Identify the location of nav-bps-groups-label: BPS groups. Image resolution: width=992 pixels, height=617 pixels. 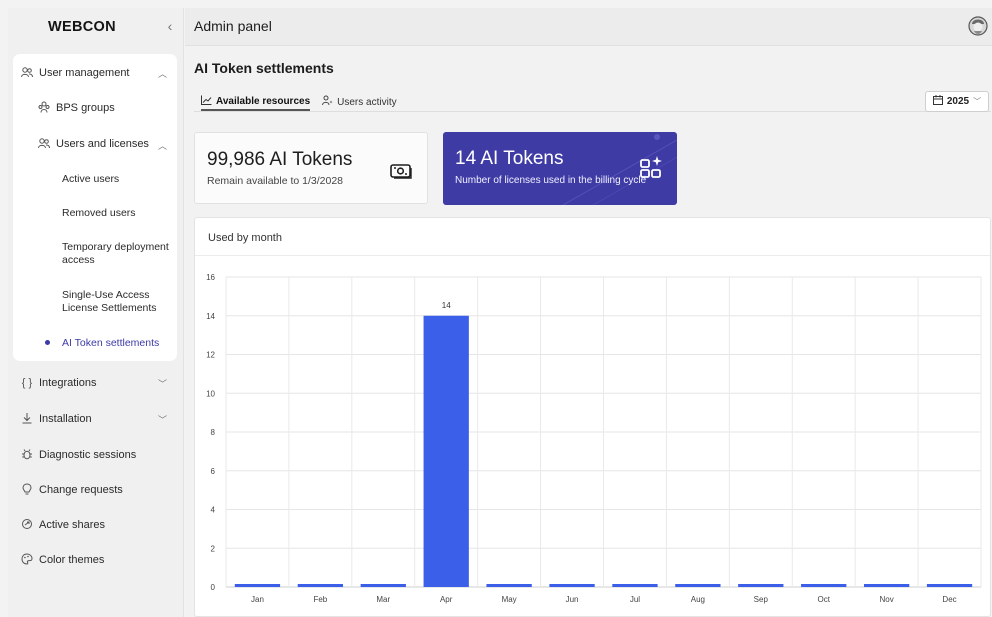
(85, 108).